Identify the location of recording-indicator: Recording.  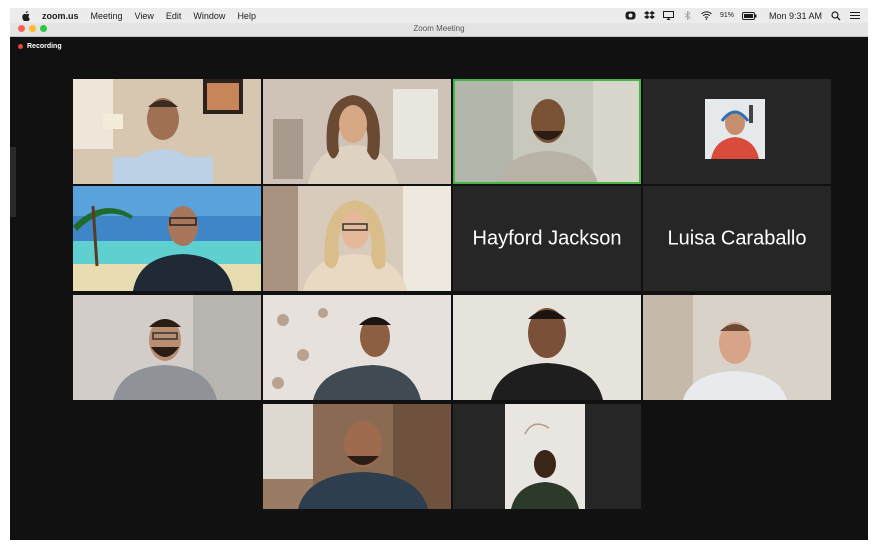
(40, 46).